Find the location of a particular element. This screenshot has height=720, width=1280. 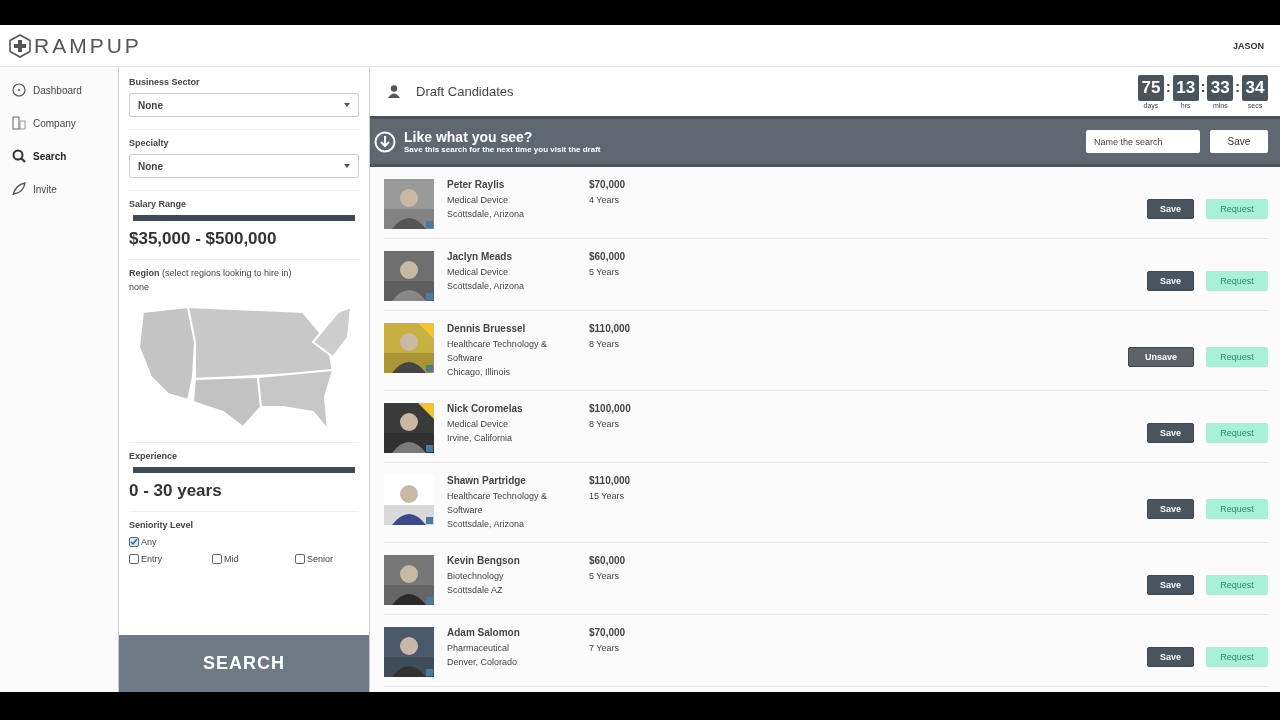

nav-item: Search is located at coordinates (65, 156).